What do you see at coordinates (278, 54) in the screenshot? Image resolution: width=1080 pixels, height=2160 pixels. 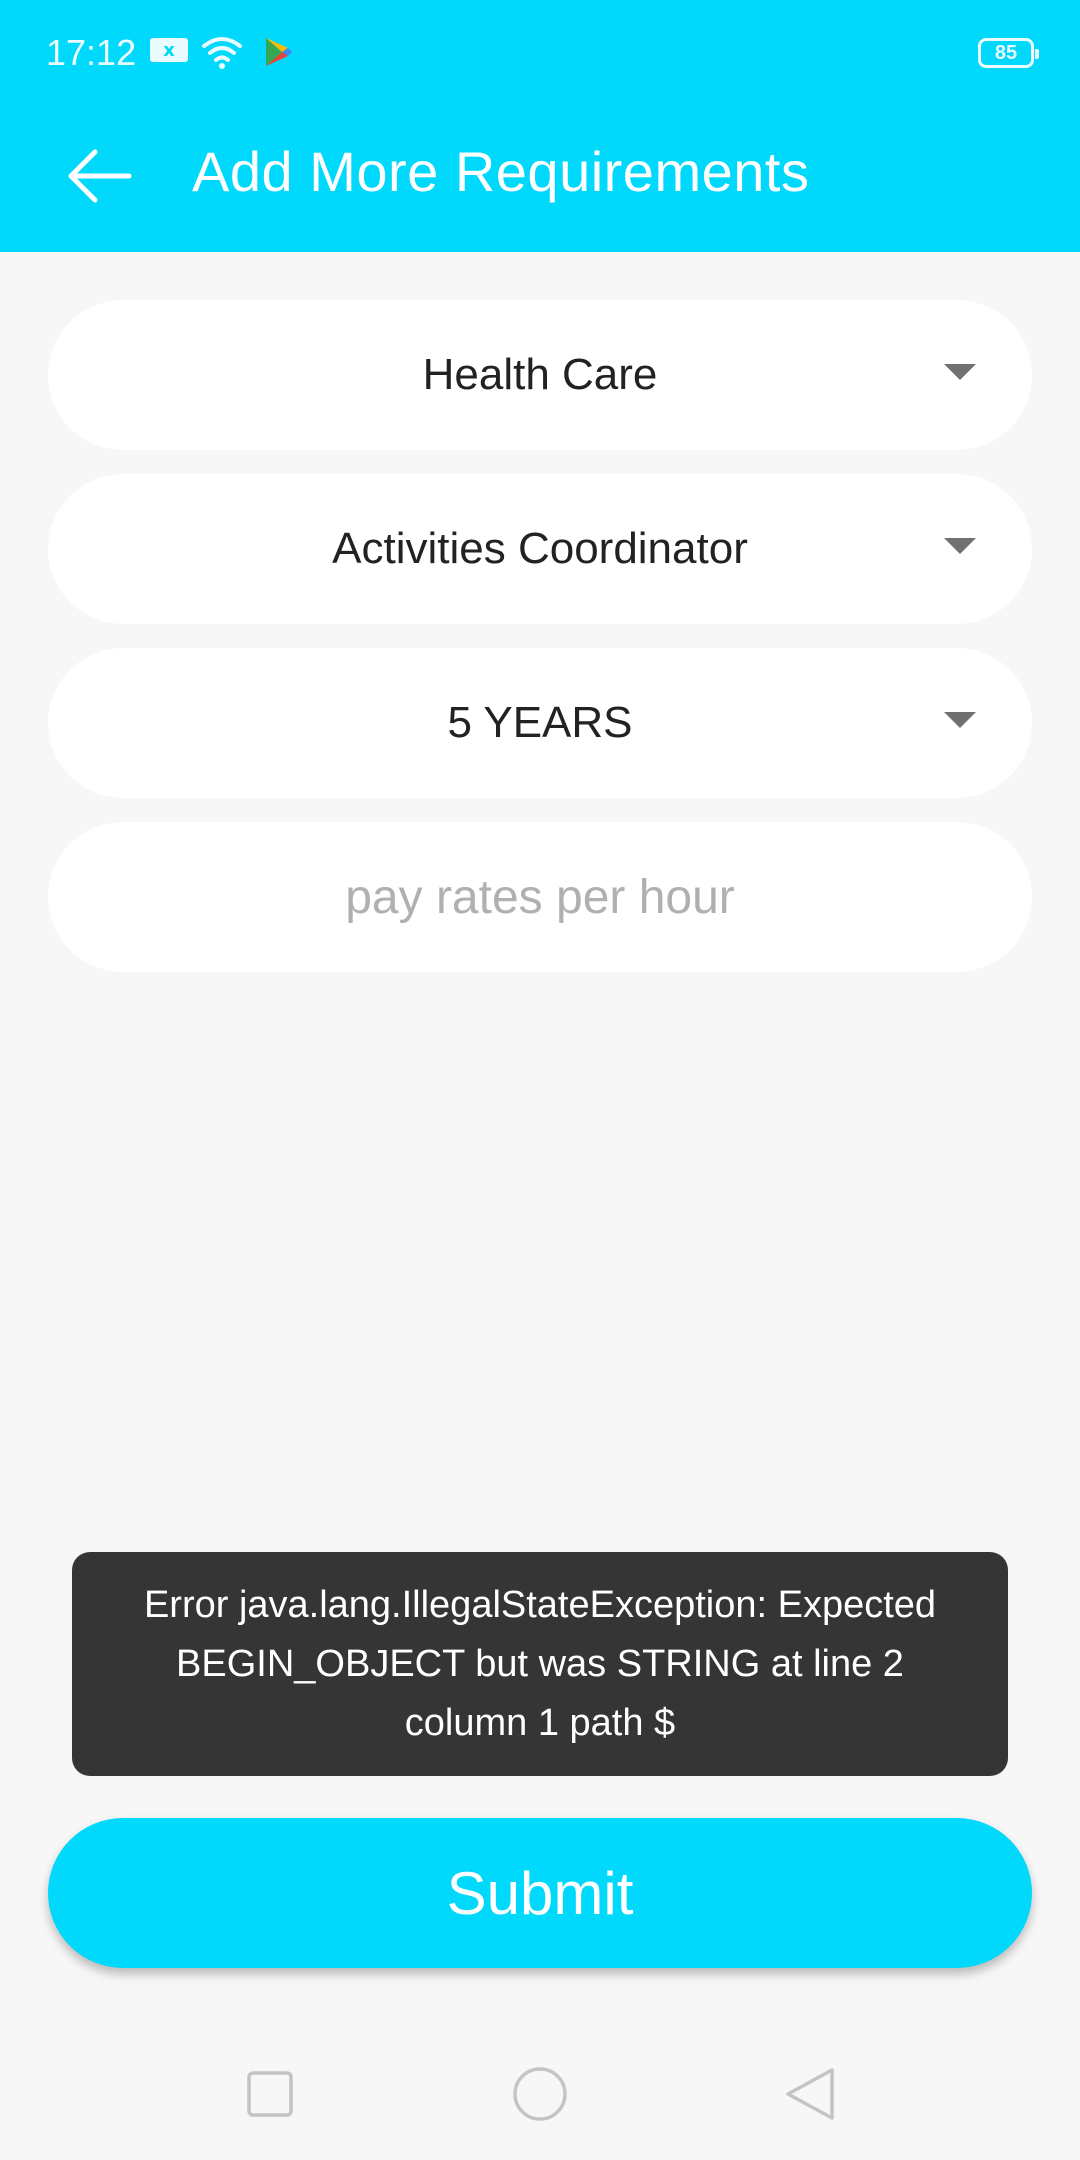 I see `play-store-icon` at bounding box center [278, 54].